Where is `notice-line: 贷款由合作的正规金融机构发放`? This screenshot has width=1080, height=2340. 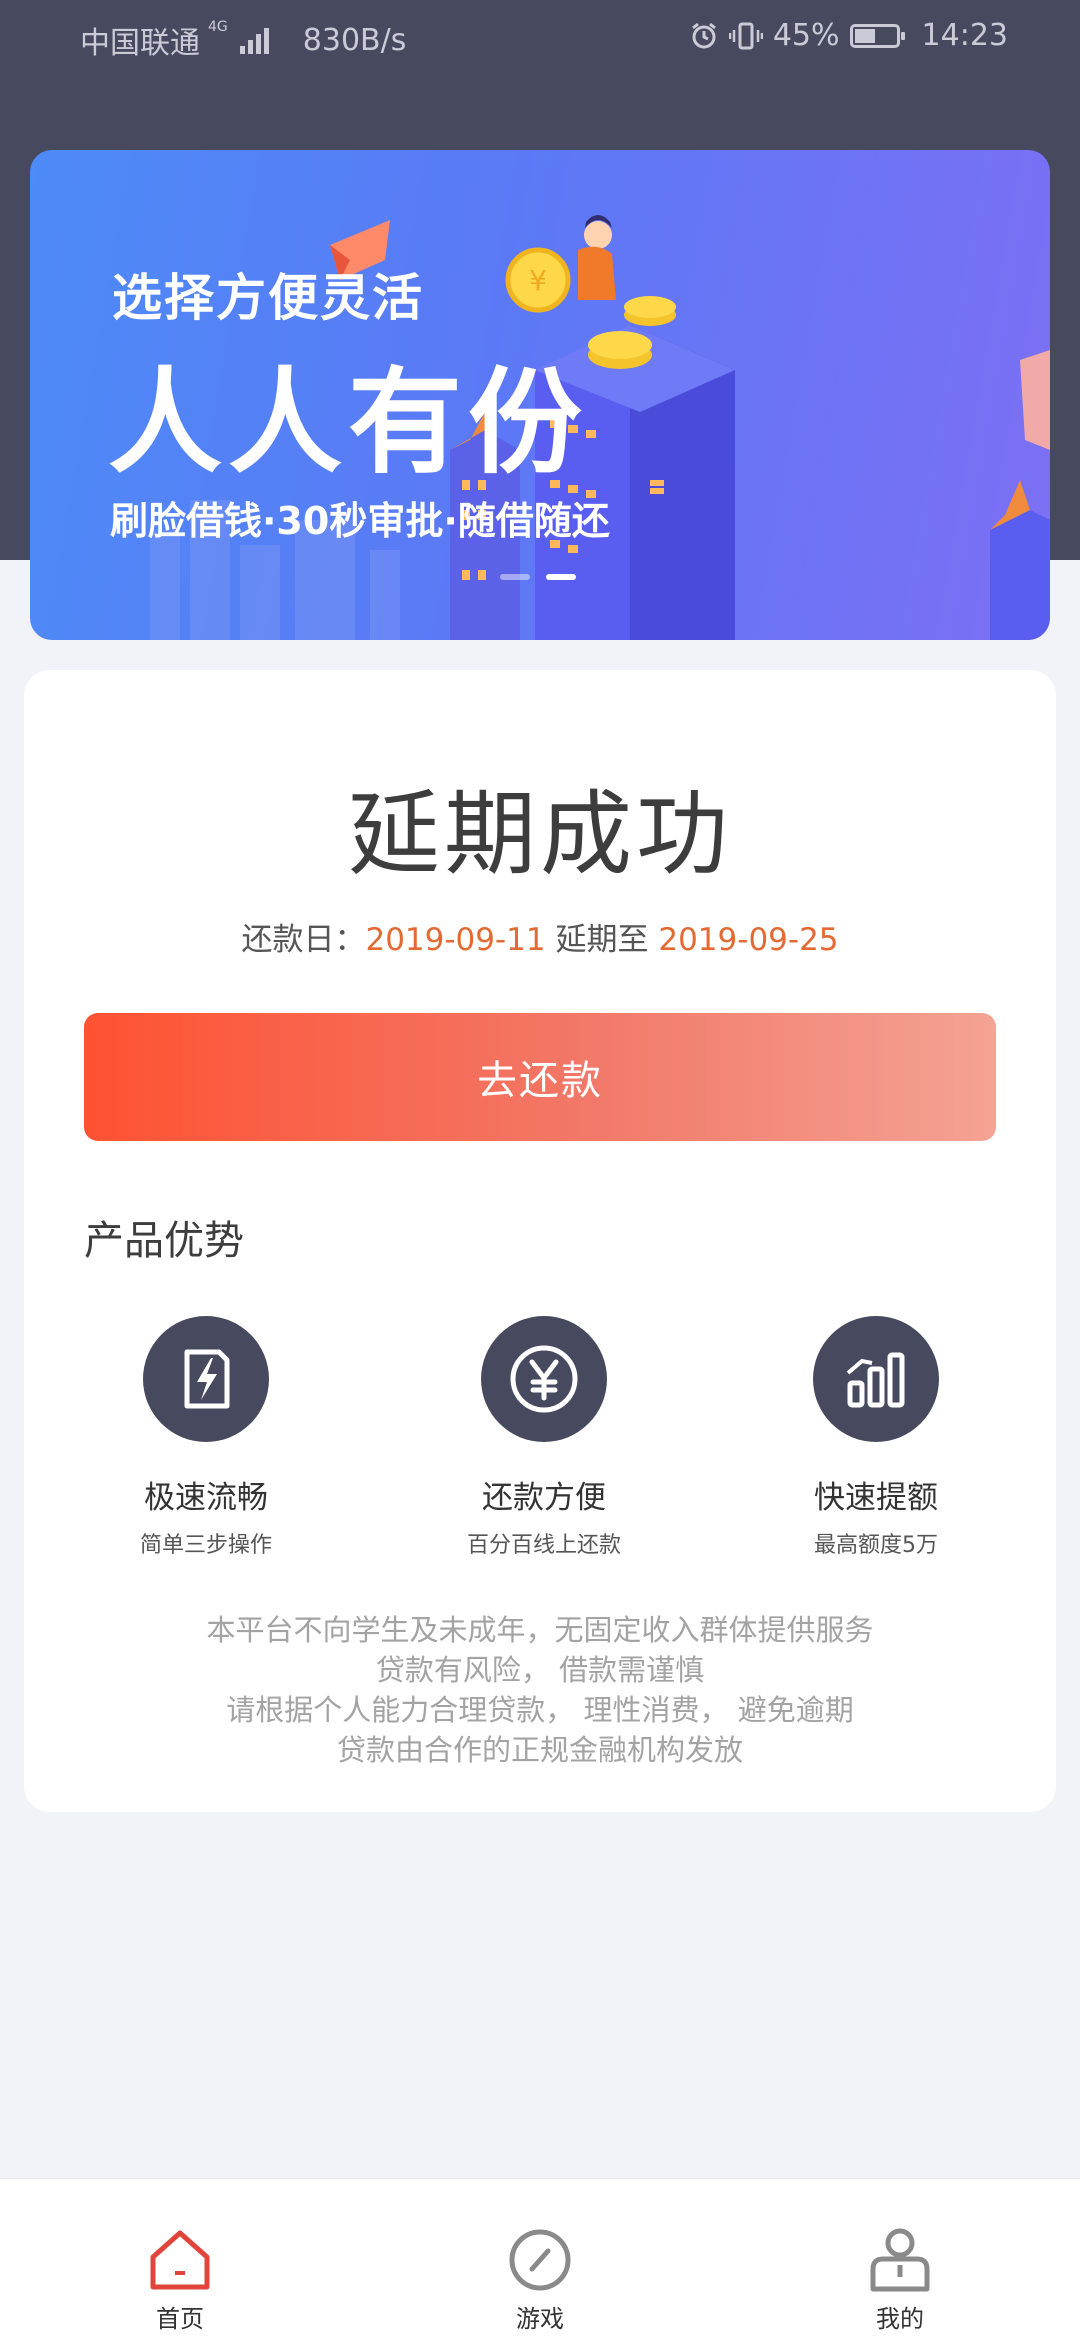 notice-line: 贷款由合作的正规金融机构发放 is located at coordinates (539, 1750).